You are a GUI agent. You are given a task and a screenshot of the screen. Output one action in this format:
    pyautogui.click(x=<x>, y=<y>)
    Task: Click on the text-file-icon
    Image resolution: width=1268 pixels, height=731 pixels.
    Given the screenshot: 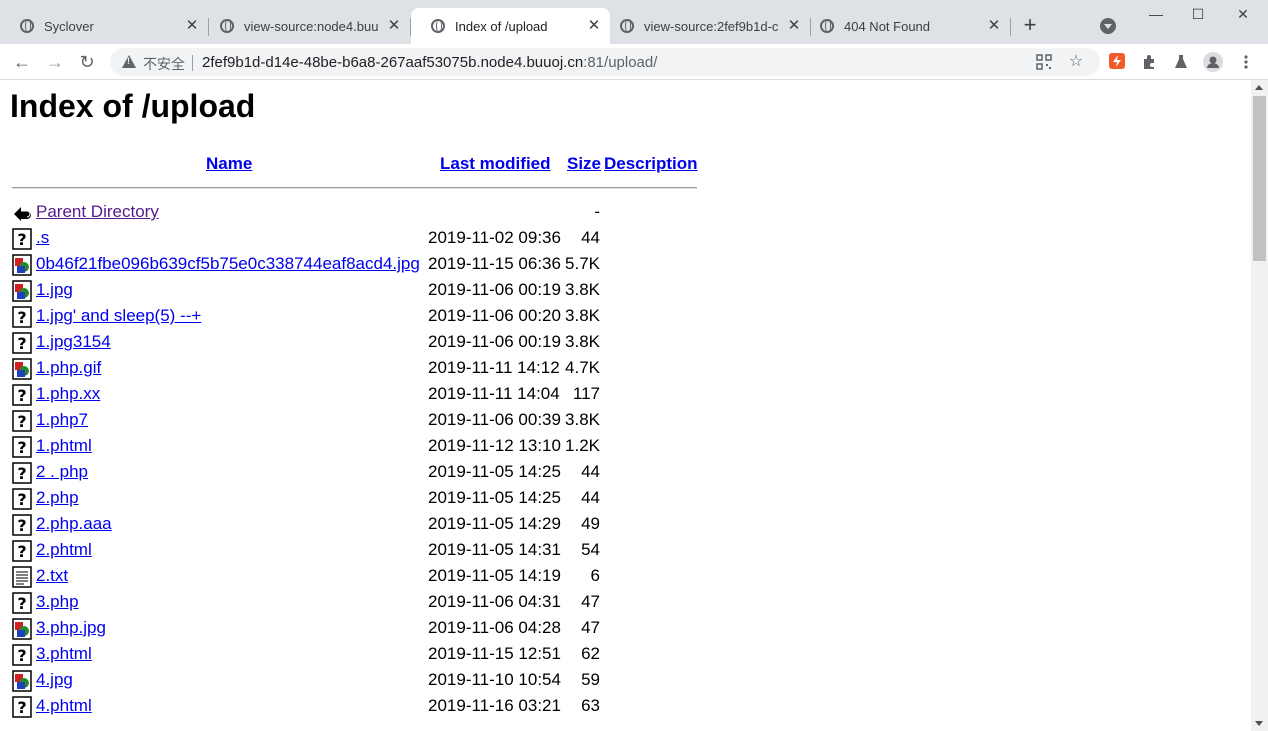 What is the action you would take?
    pyautogui.click(x=22, y=577)
    